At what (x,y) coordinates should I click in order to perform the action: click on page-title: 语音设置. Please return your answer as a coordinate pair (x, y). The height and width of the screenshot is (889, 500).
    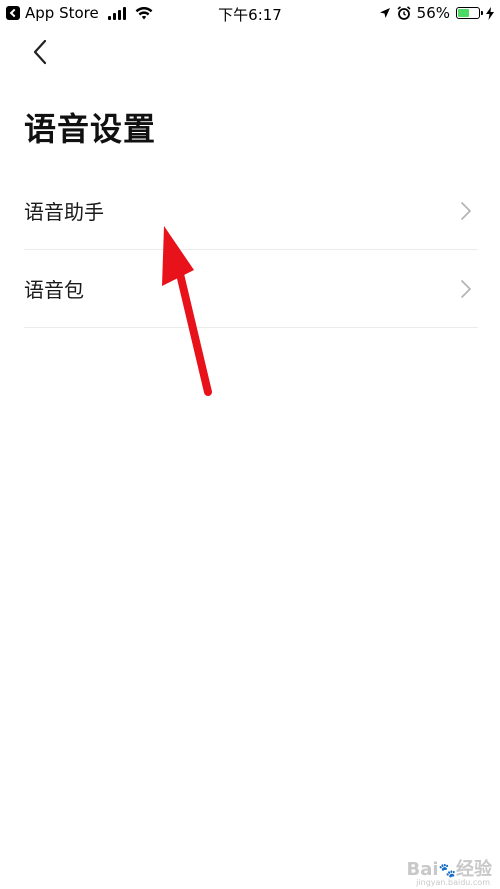
    Looking at the image, I should click on (90, 129).